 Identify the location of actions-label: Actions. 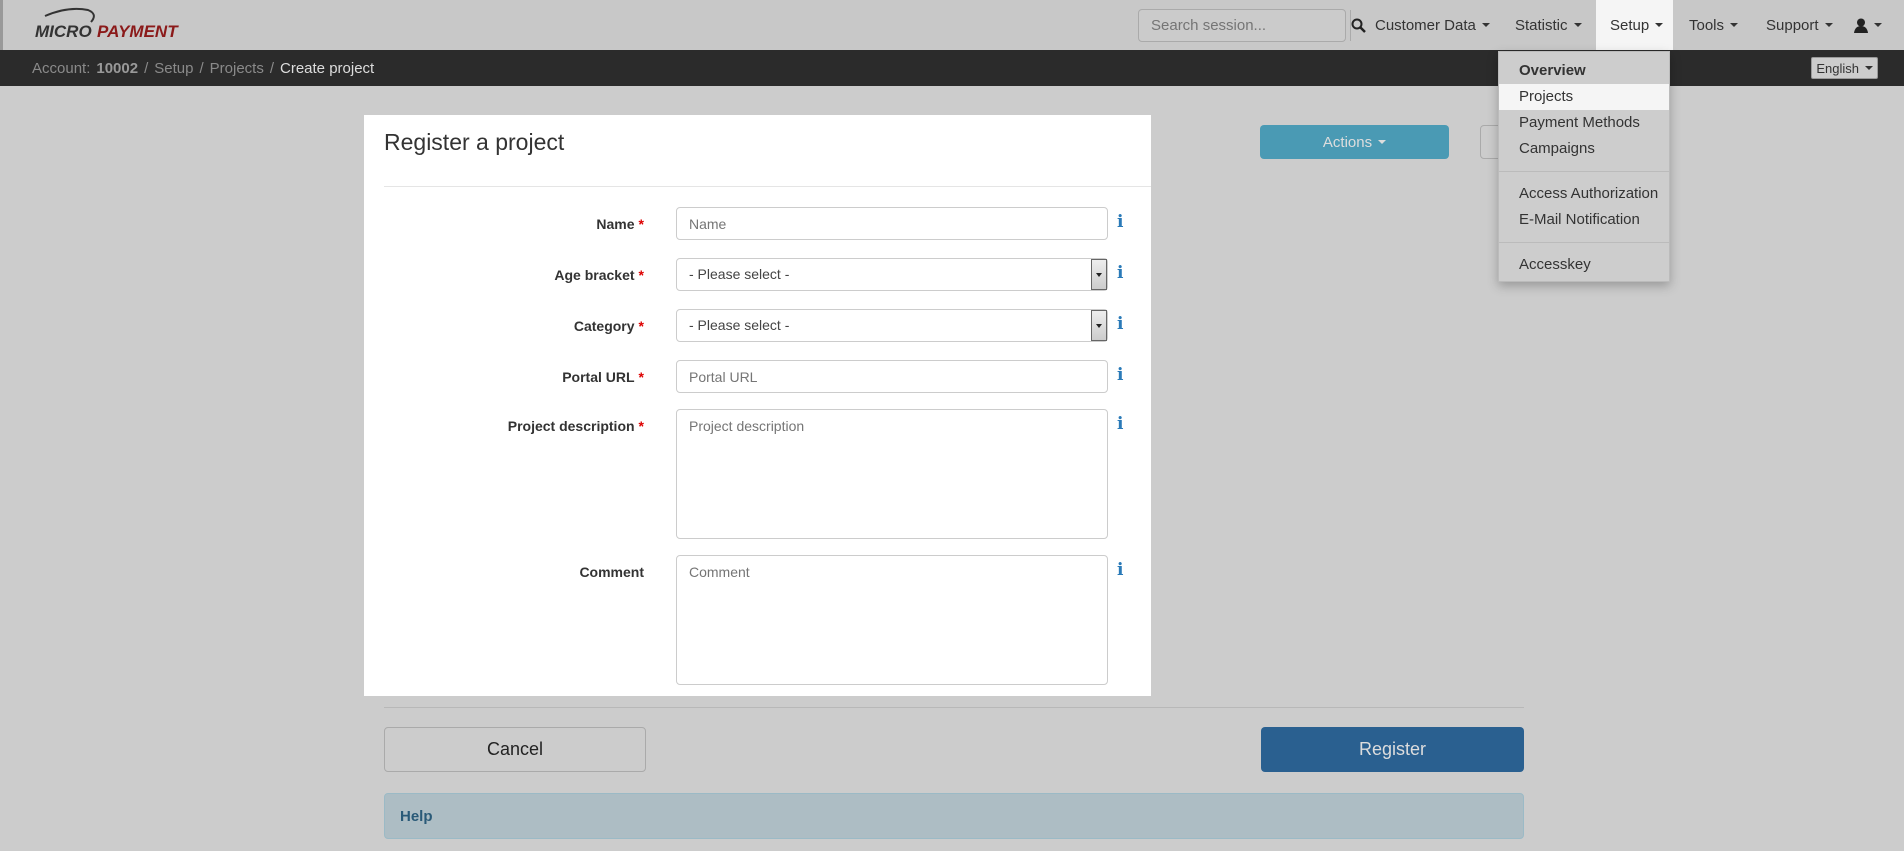
(1347, 142).